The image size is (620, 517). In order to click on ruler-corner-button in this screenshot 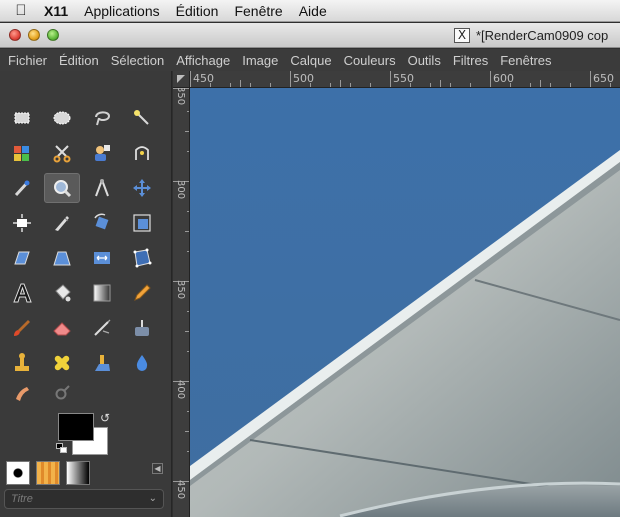, I will do `click(181, 79)`.